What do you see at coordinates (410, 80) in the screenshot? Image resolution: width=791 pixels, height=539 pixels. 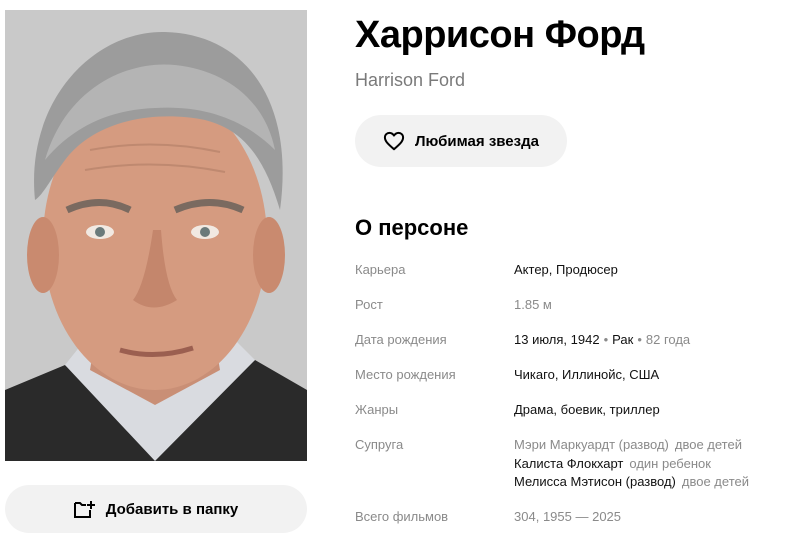 I see `person-original-name: Harrison Ford` at bounding box center [410, 80].